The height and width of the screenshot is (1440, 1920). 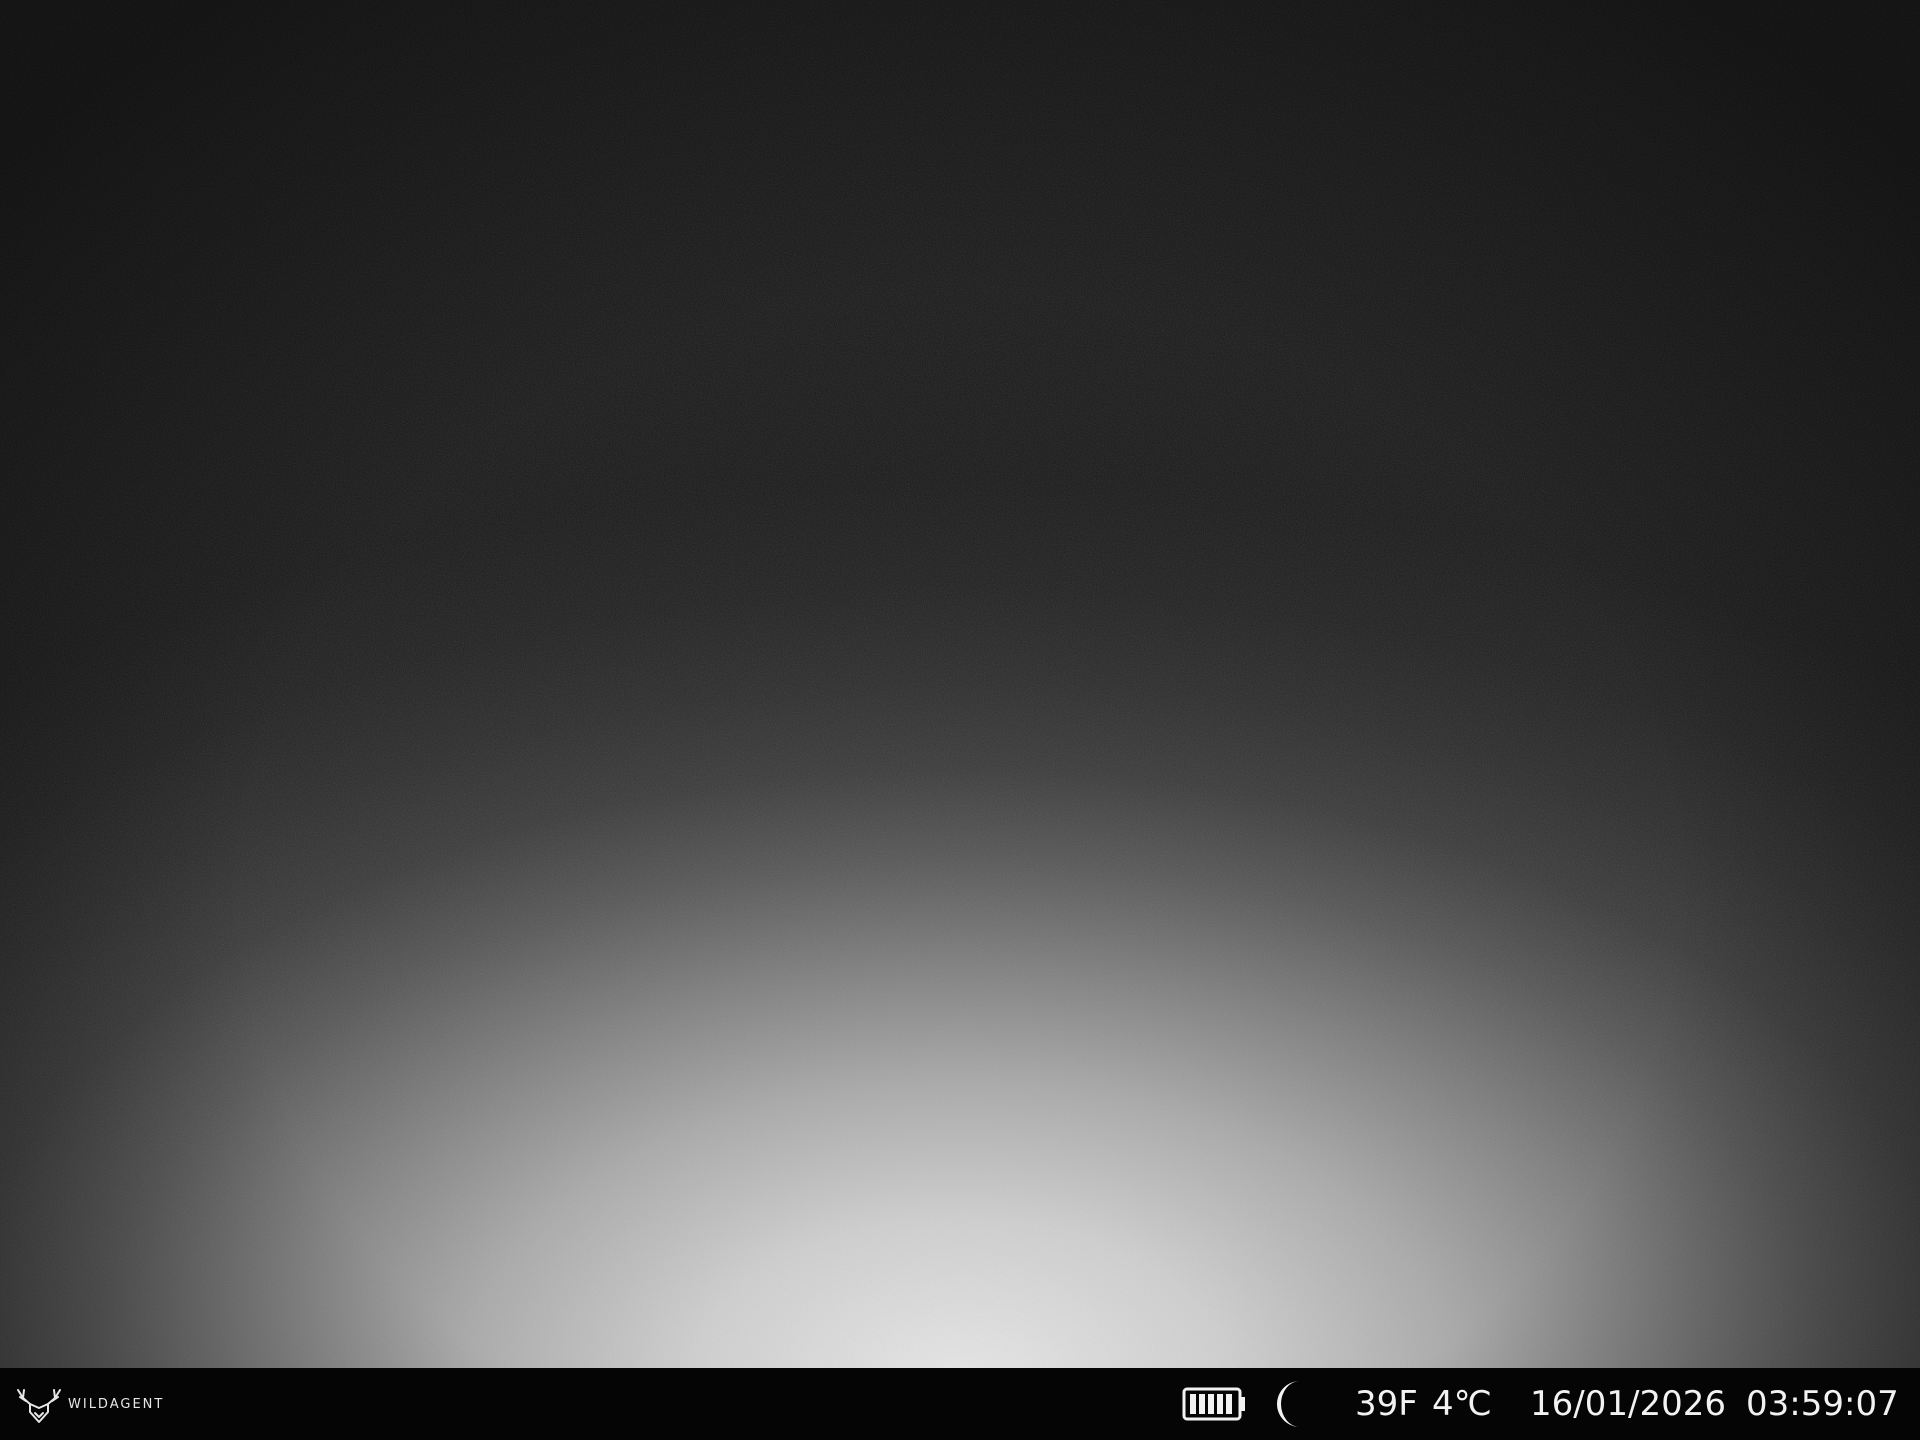 I want to click on brand-logo: WILDAGENT, so click(x=89, y=1404).